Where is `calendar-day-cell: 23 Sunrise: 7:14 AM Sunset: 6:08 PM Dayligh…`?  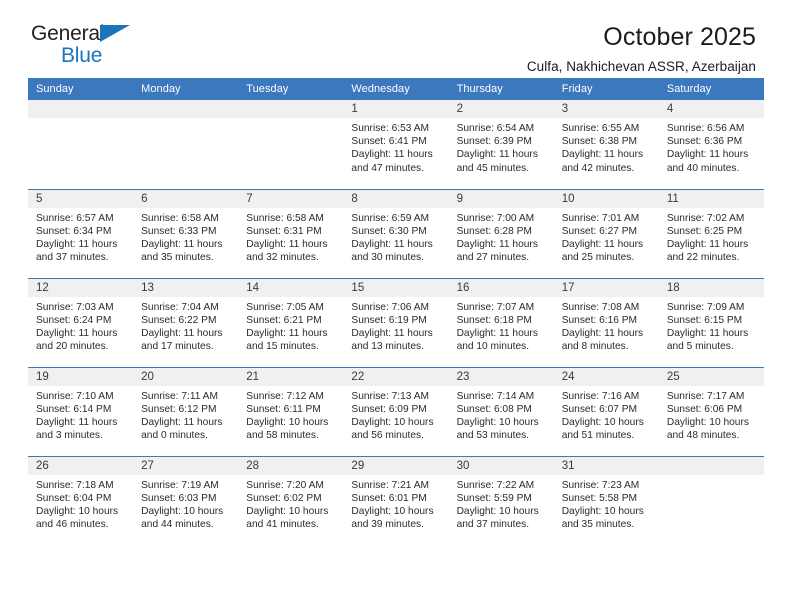
calendar-day-cell: 23 Sunrise: 7:14 AM Sunset: 6:08 PM Dayligh… is located at coordinates (501, 411).